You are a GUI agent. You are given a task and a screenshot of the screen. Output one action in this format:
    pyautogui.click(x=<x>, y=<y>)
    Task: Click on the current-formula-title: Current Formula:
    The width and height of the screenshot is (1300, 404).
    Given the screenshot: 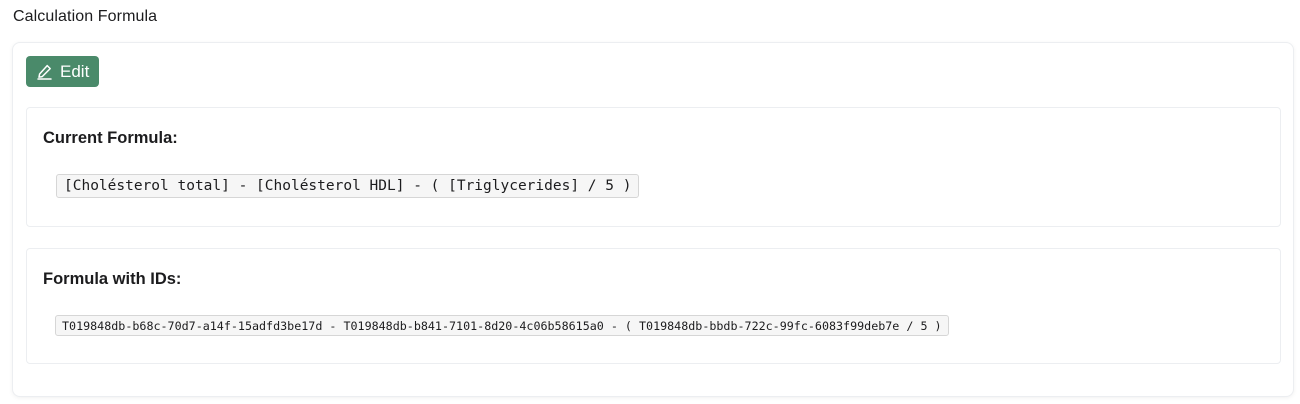 What is the action you would take?
    pyautogui.click(x=110, y=138)
    